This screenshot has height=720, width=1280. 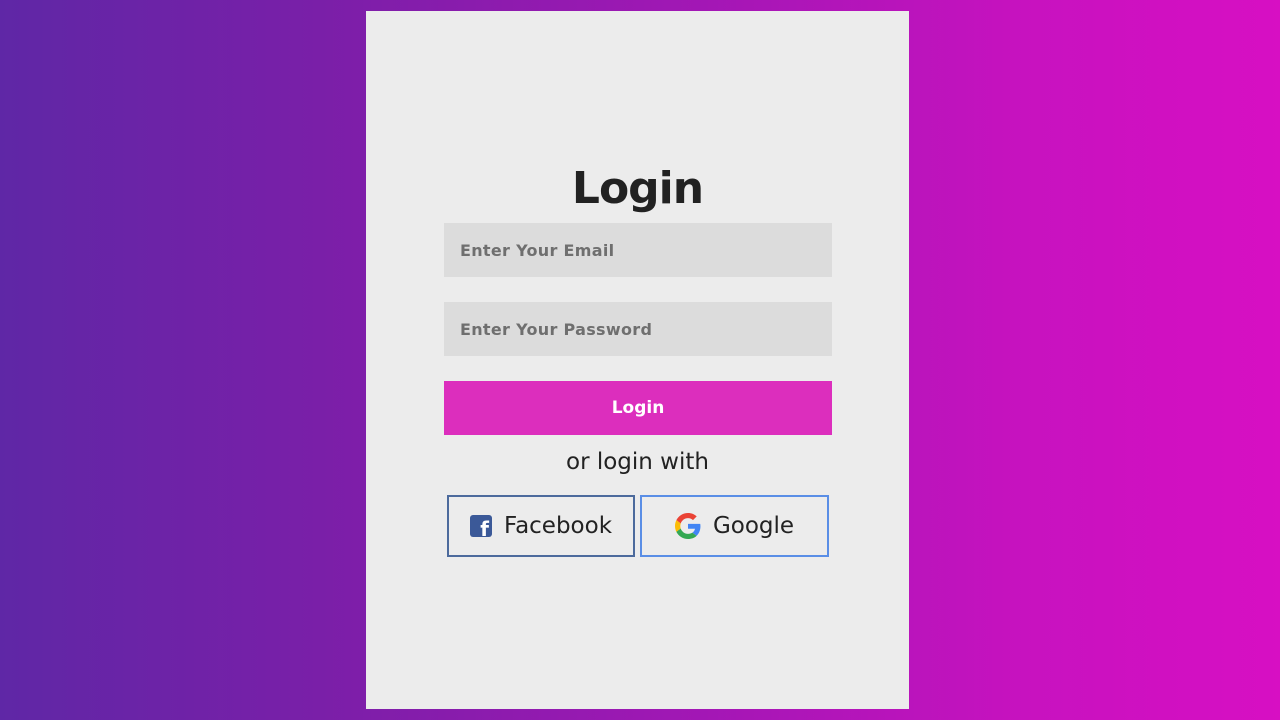 I want to click on google-login-button: Google, so click(x=734, y=526).